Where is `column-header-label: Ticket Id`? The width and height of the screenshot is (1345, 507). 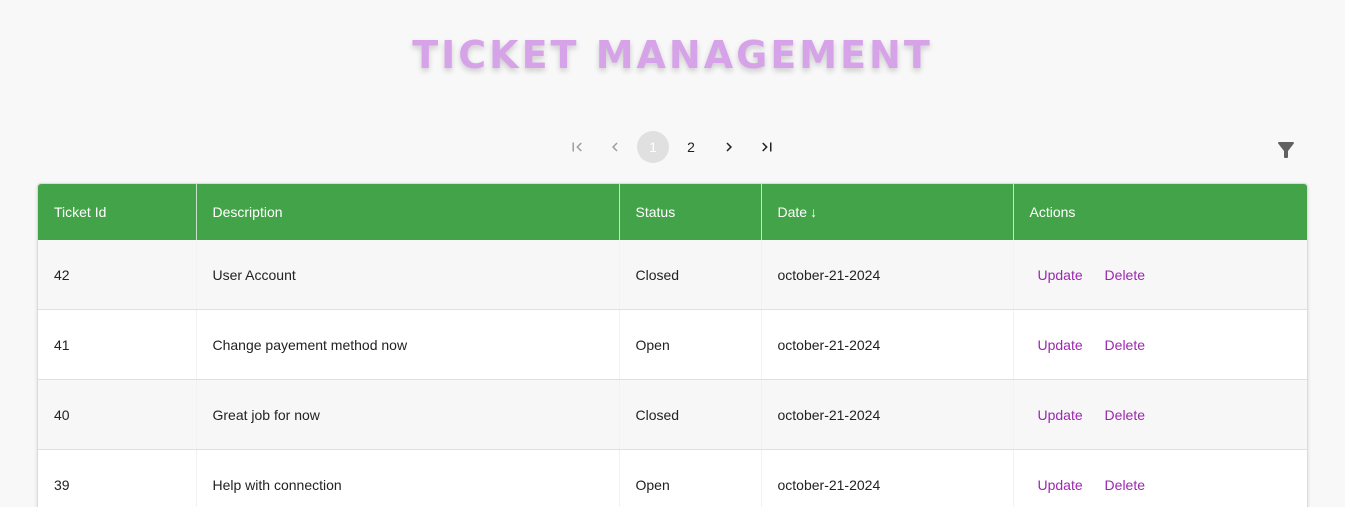 column-header-label: Ticket Id is located at coordinates (80, 212).